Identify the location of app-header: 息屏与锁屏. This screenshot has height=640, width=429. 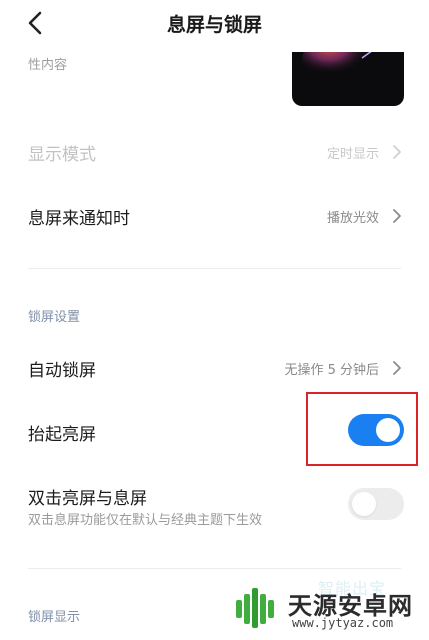
(214, 23).